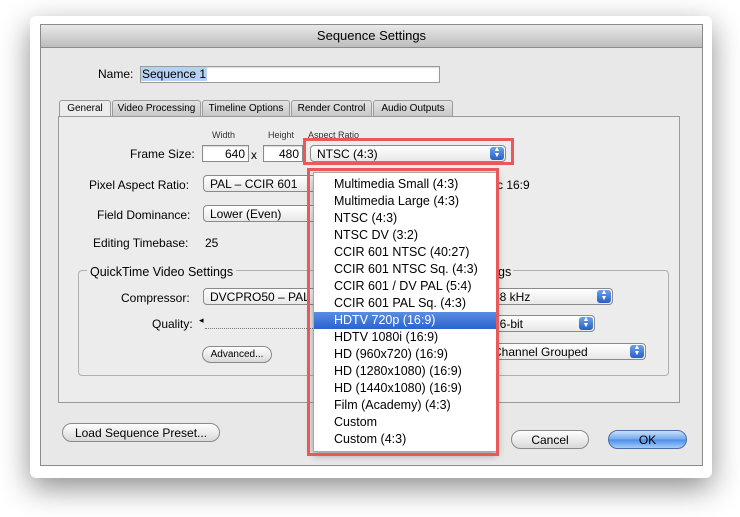  Describe the element at coordinates (408, 151) in the screenshot. I see `aspect-ratio-highlight-box` at that location.